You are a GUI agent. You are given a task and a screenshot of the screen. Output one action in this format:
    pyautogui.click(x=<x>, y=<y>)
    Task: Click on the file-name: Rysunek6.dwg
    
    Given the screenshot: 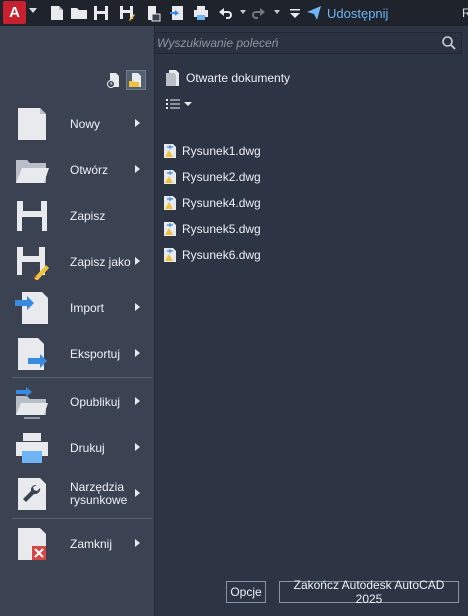 What is the action you would take?
    pyautogui.click(x=221, y=255)
    